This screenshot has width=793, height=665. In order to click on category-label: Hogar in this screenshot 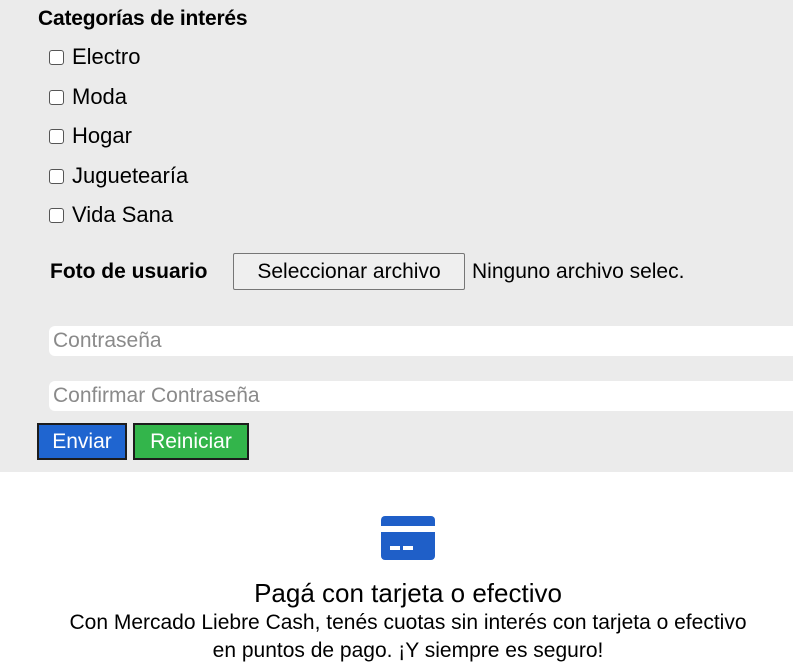, I will do `click(102, 135)`.